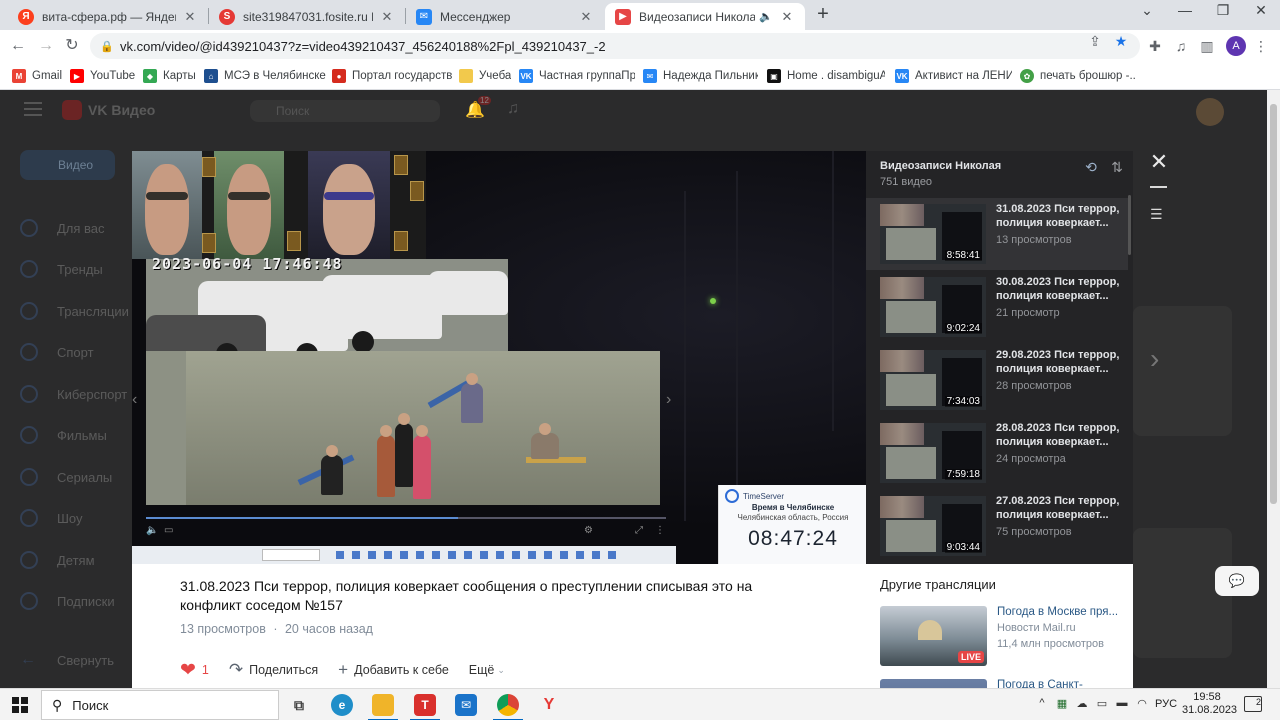 This screenshot has width=1280, height=720. Describe the element at coordinates (1223, 10) in the screenshot. I see `maximize-button: ❐` at that location.